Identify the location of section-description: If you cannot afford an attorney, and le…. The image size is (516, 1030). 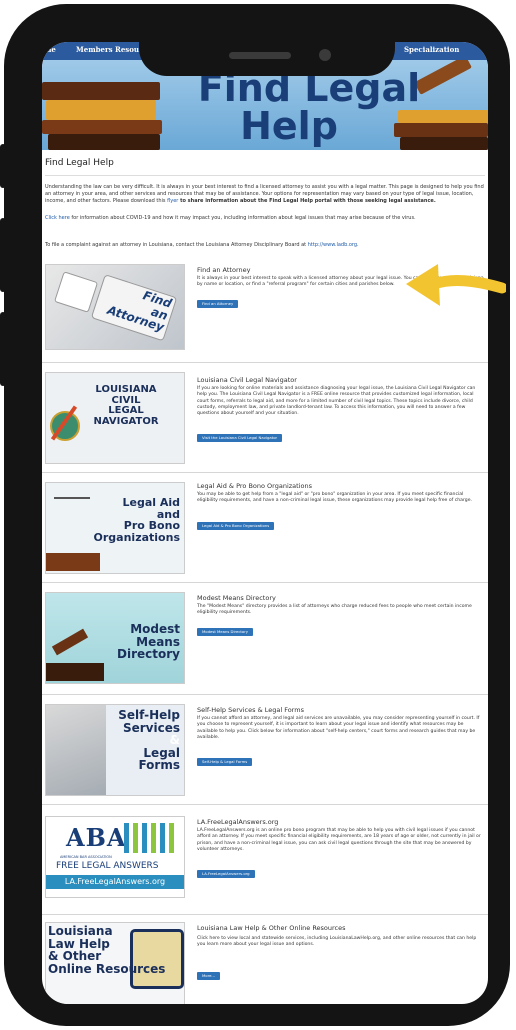
(338, 728).